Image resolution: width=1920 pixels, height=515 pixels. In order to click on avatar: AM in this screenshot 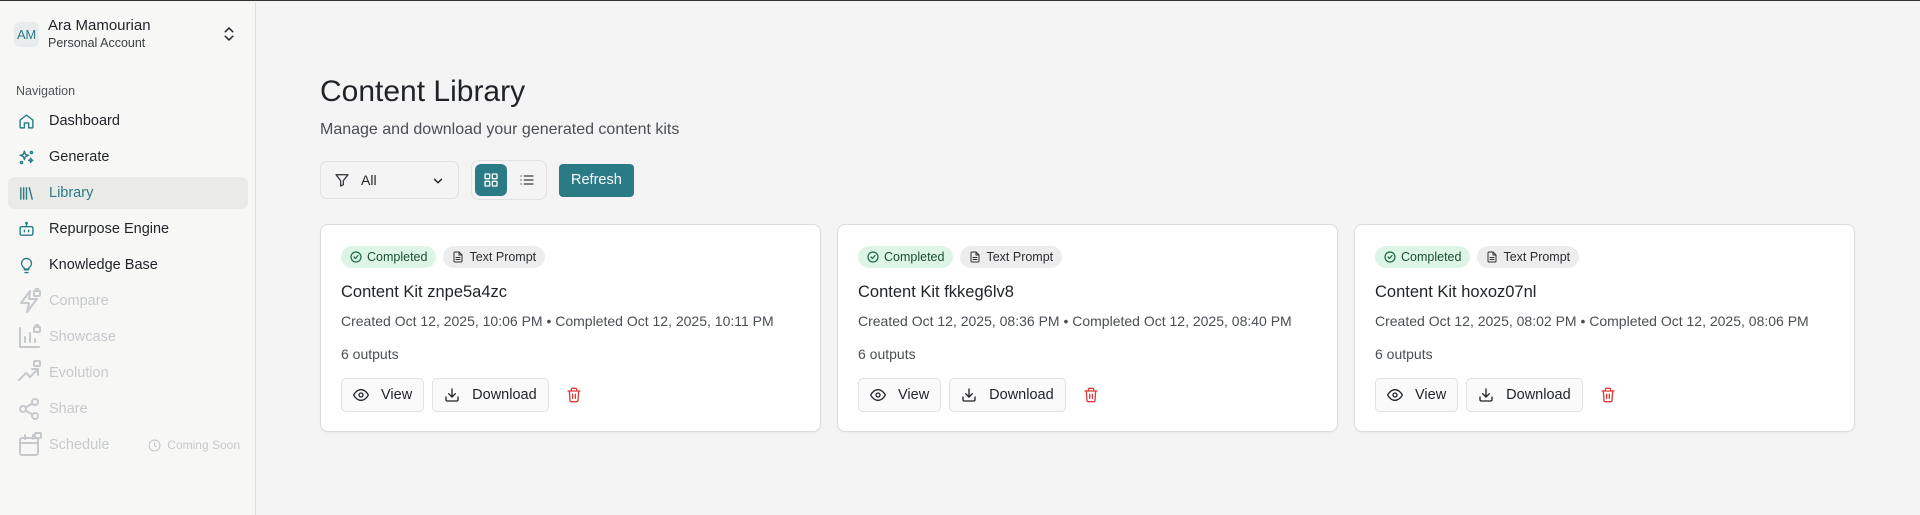, I will do `click(26, 34)`.